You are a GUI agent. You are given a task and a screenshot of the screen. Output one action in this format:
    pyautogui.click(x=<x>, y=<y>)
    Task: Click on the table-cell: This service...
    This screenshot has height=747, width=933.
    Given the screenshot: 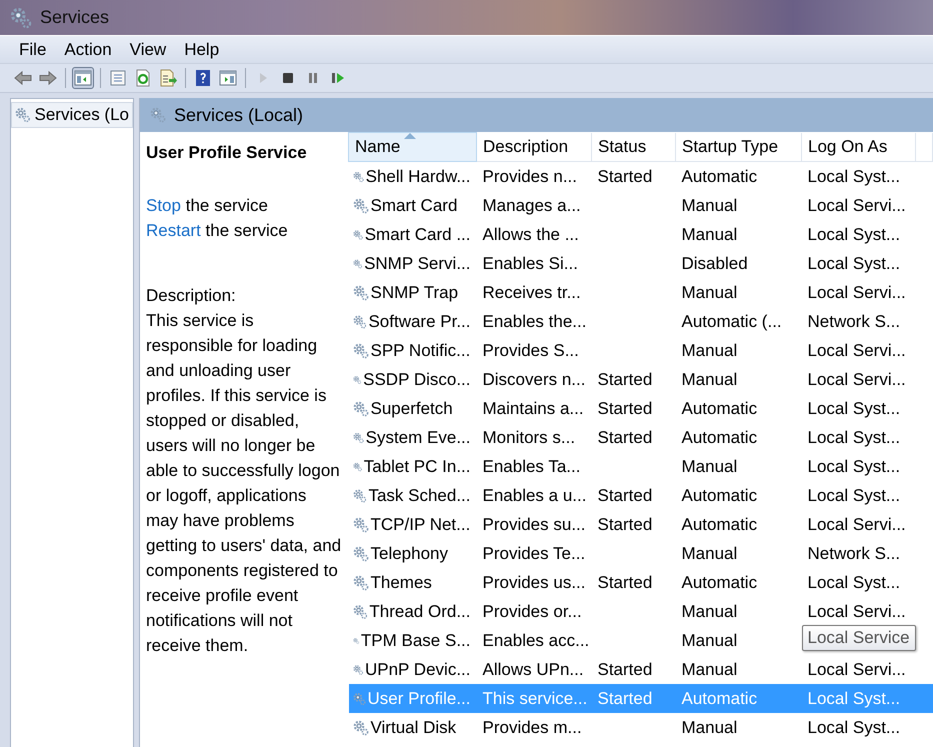 What is the action you would take?
    pyautogui.click(x=534, y=698)
    